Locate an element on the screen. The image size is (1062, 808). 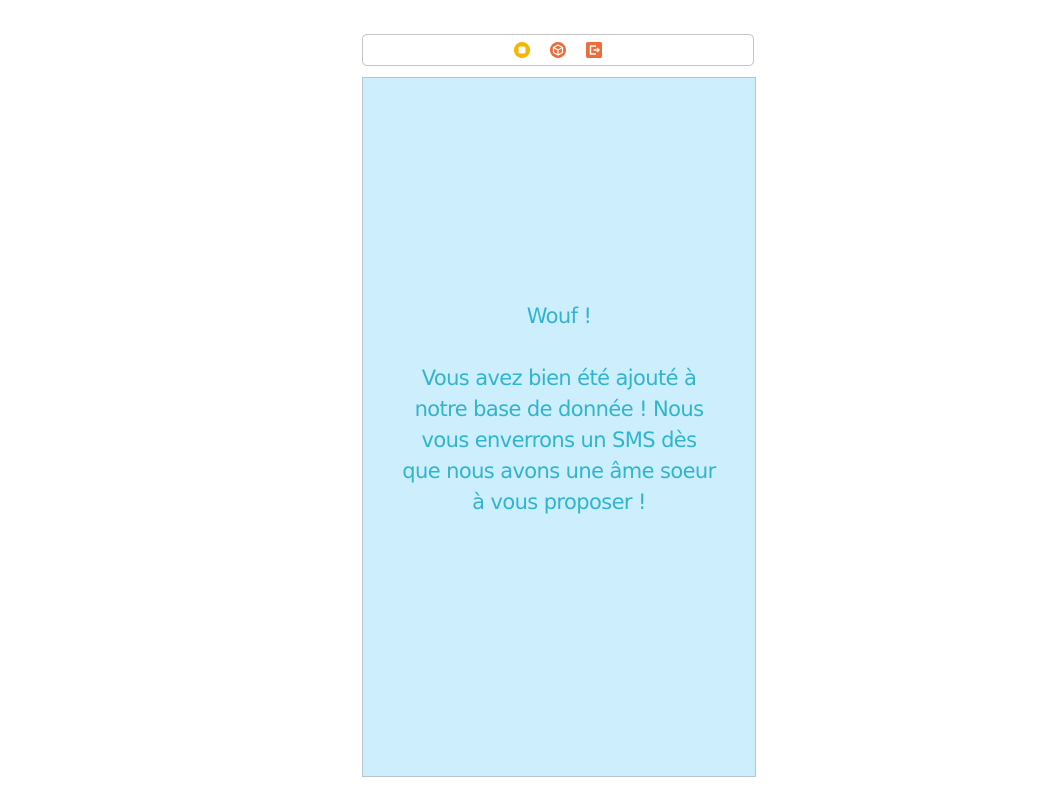
scene-dock is located at coordinates (558, 50).